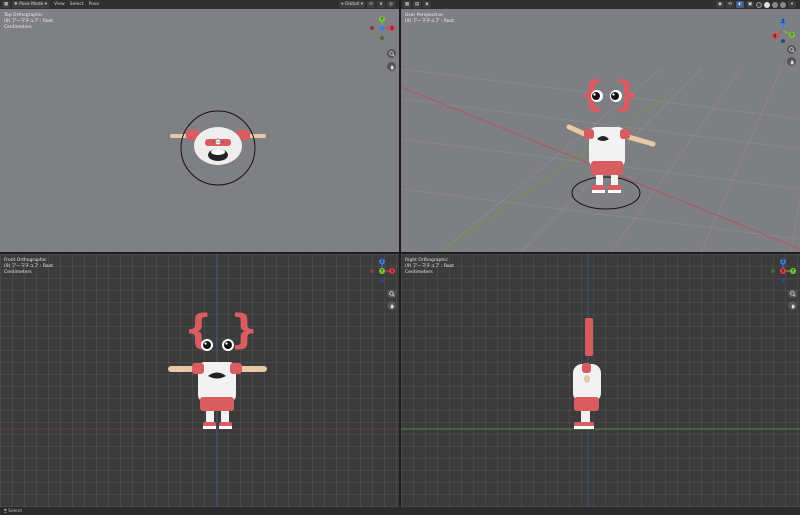 This screenshot has height=515, width=800. What do you see at coordinates (16, 4) in the screenshot?
I see `mode-icon: ✥` at bounding box center [16, 4].